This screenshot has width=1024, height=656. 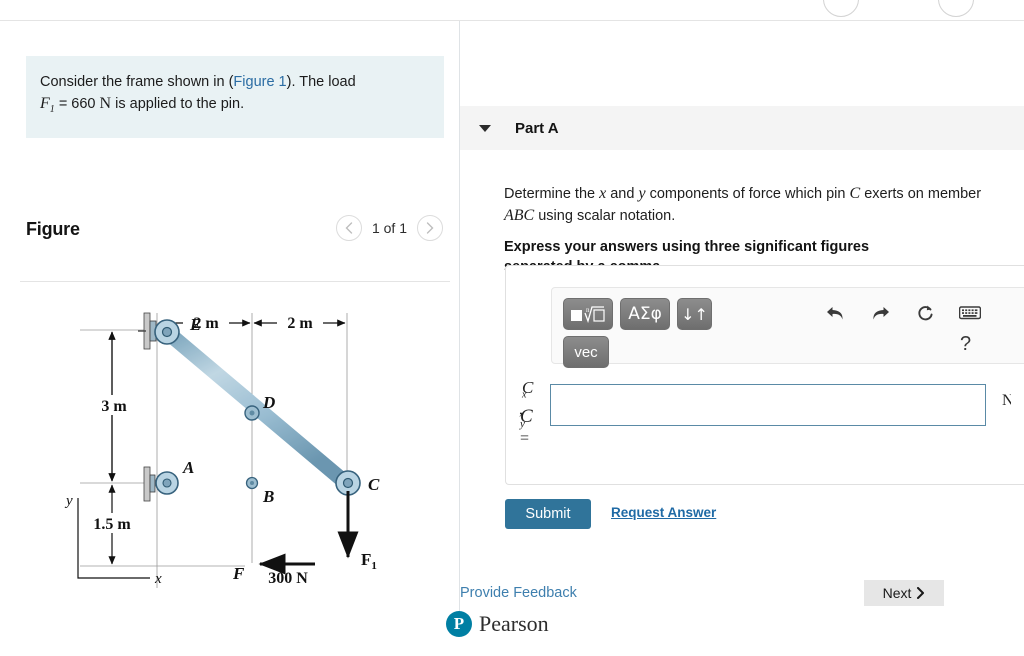 I want to click on svg-text: n, so click(x=588, y=310).